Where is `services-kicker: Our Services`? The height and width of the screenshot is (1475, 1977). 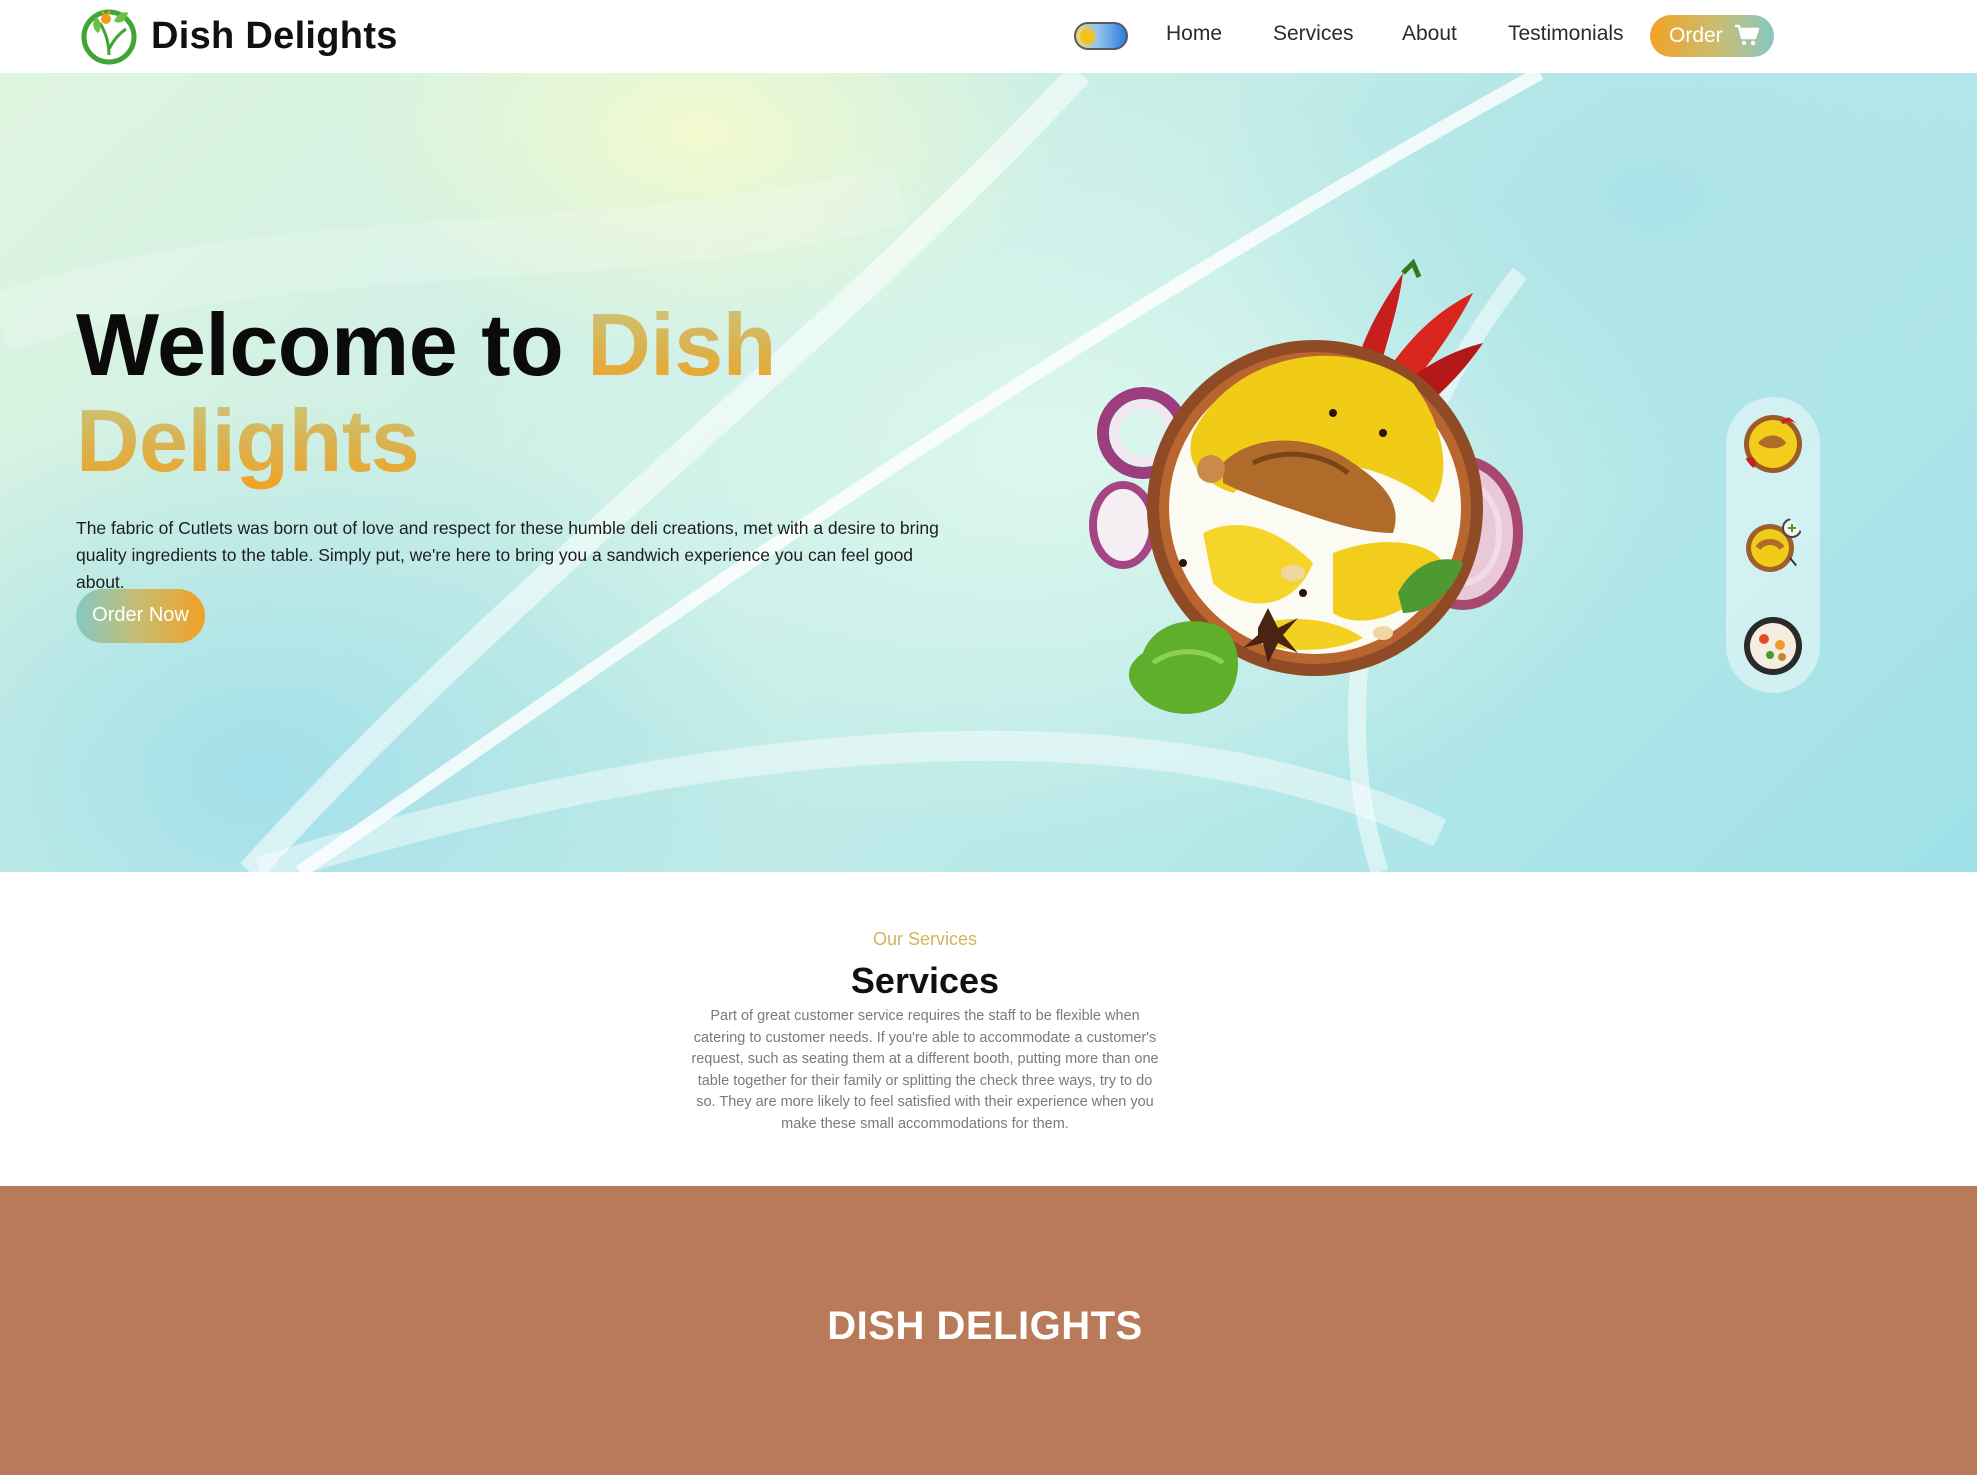
services-kicker: Our Services is located at coordinates (925, 939).